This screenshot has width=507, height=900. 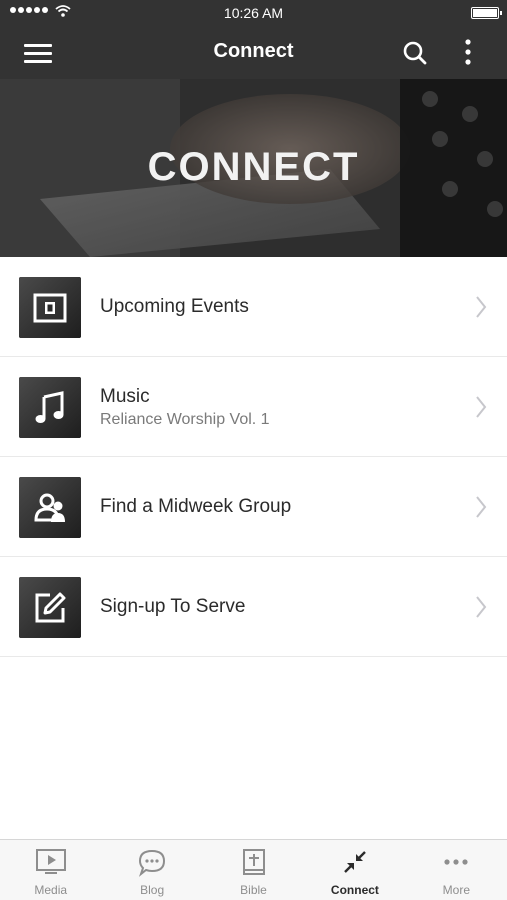 I want to click on tab-label: More, so click(x=456, y=890).